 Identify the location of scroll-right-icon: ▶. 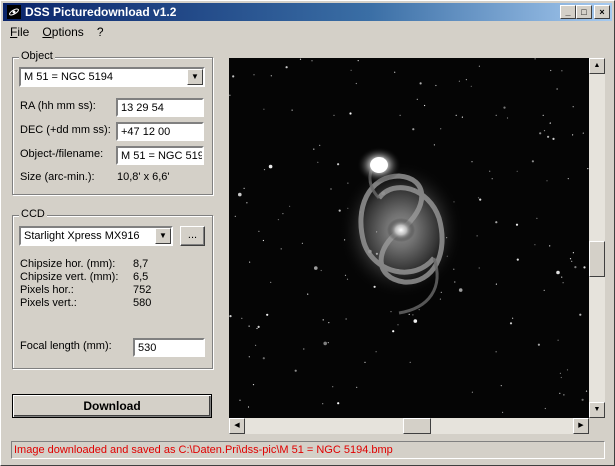
(581, 426).